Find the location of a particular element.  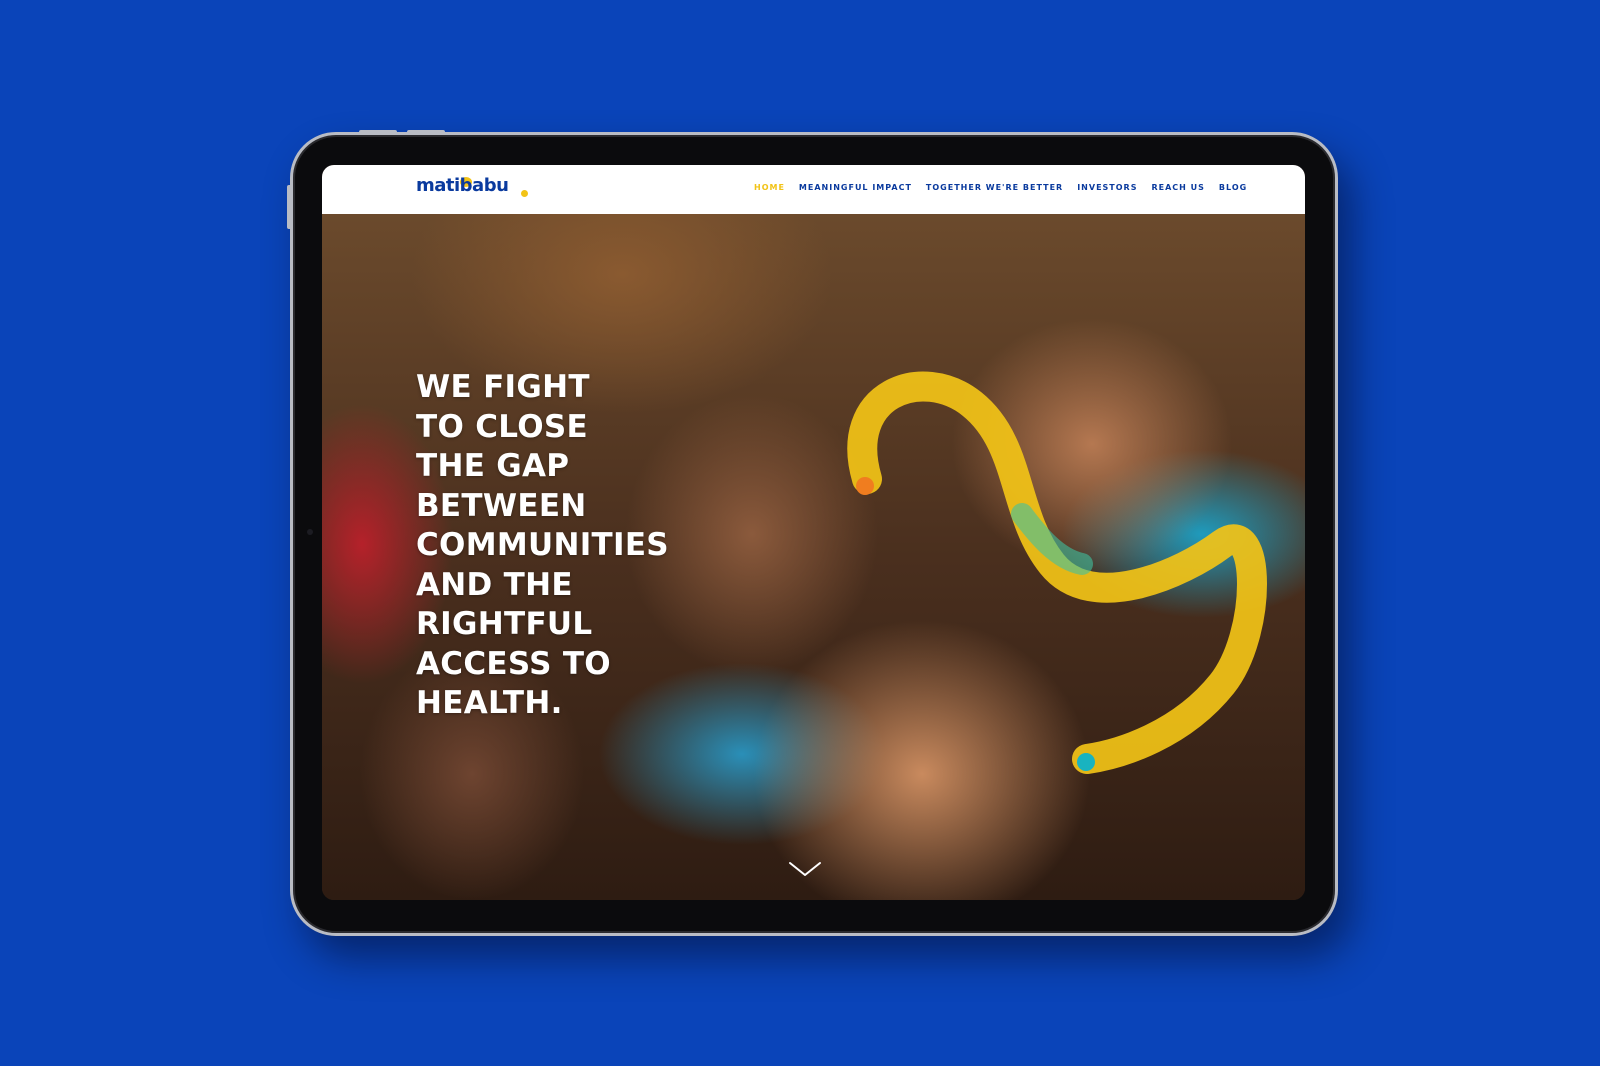

headline-line: HEALTH. is located at coordinates (489, 703).